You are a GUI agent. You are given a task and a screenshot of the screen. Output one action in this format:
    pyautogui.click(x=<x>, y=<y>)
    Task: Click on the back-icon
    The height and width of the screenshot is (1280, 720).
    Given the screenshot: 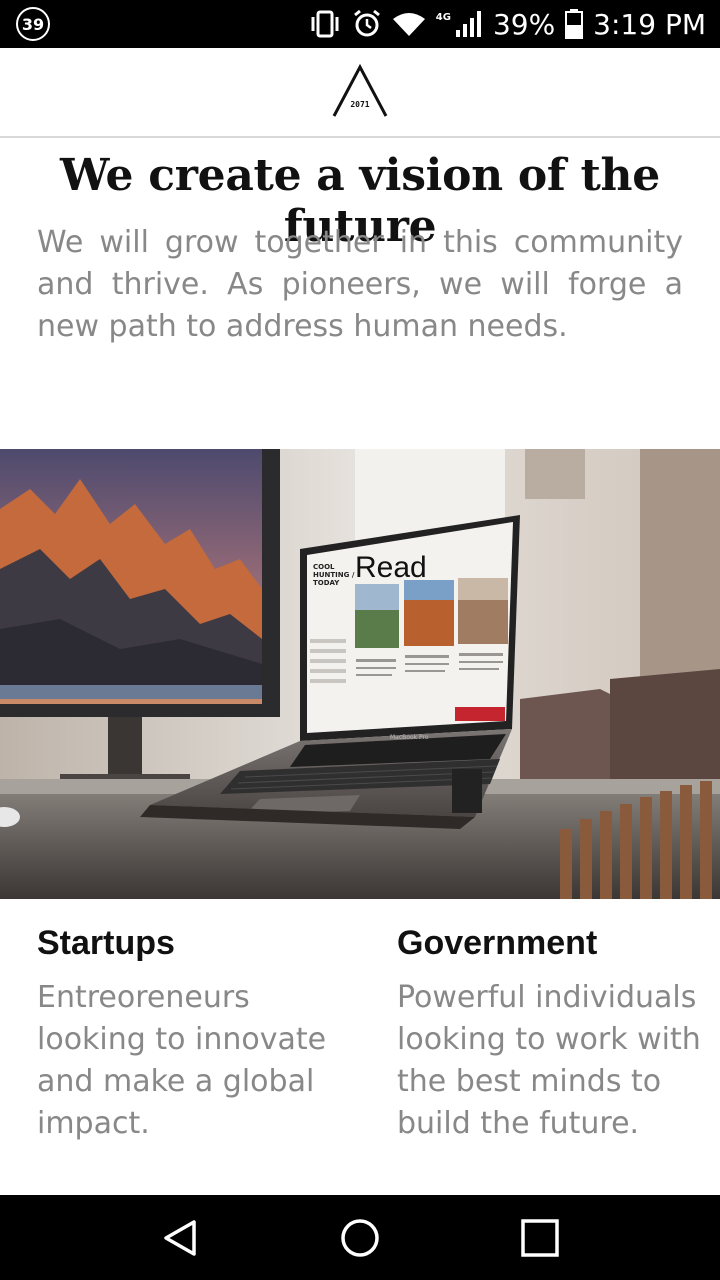 What is the action you would take?
    pyautogui.click(x=180, y=1238)
    